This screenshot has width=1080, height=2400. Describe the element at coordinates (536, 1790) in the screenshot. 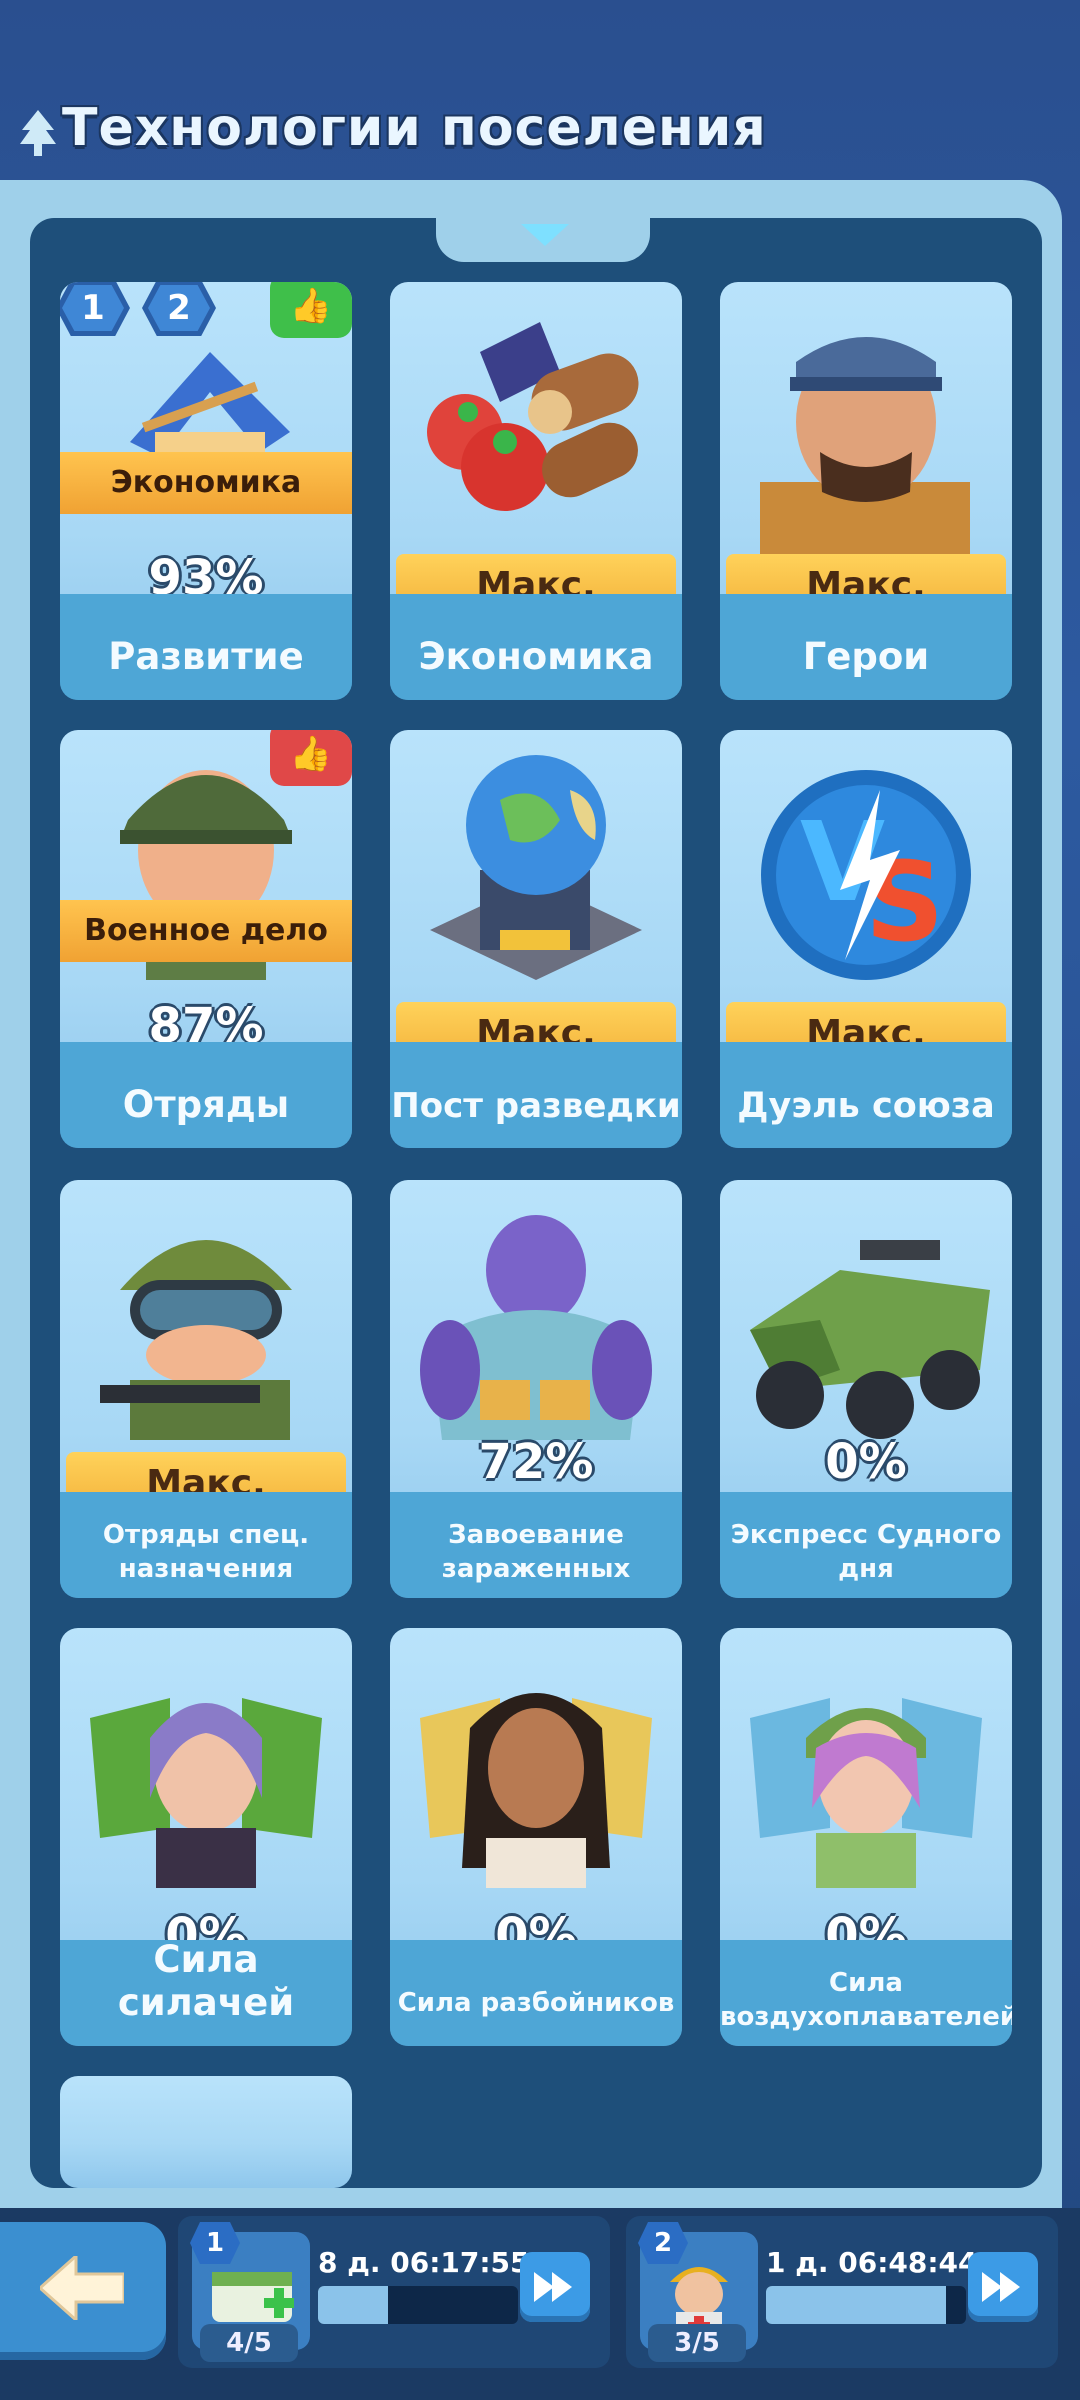

I see `bandit-hero-art` at that location.